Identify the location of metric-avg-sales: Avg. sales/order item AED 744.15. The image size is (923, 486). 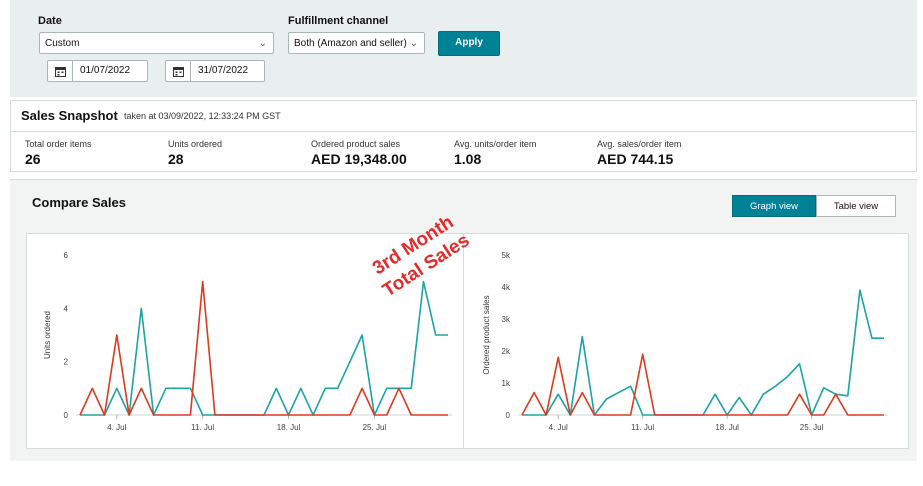
(639, 153).